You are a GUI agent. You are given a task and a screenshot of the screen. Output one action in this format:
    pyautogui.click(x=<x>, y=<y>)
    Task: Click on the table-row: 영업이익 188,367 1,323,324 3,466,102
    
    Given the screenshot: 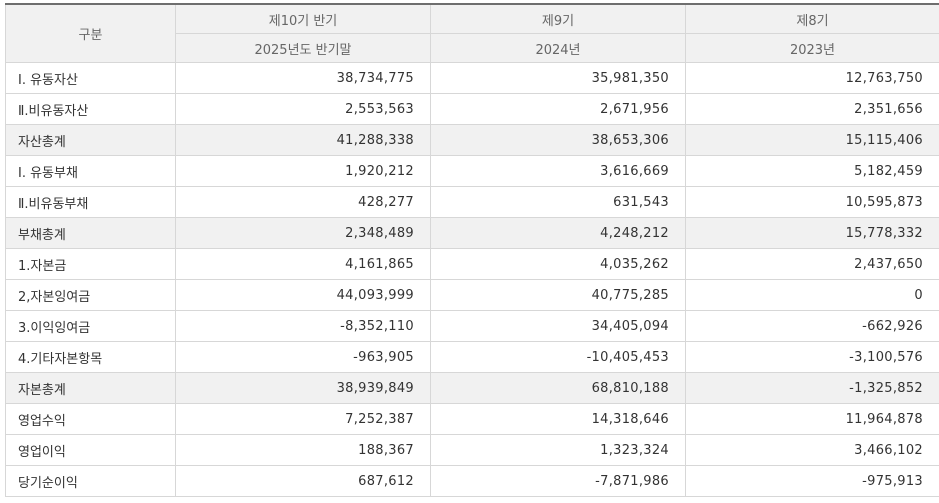 What is the action you would take?
    pyautogui.click(x=472, y=450)
    